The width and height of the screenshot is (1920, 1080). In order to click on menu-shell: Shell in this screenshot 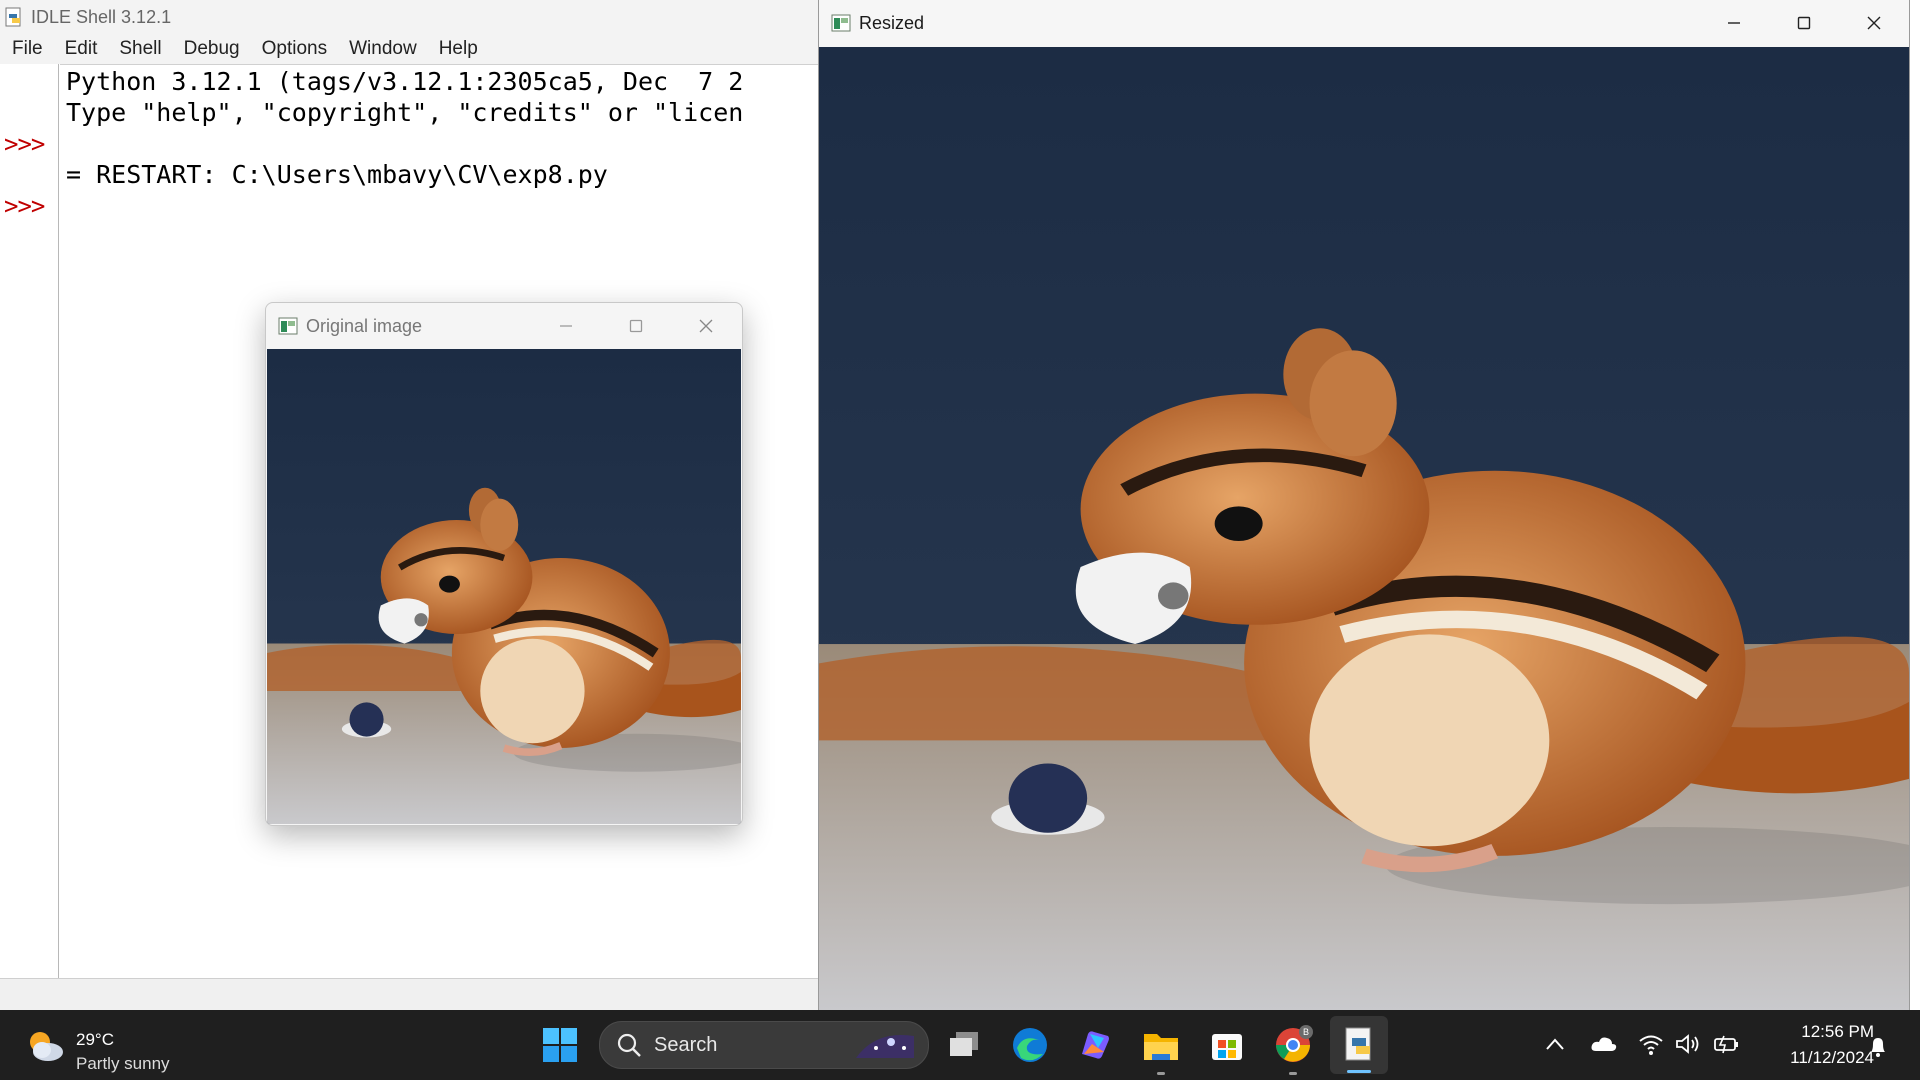, I will do `click(140, 49)`.